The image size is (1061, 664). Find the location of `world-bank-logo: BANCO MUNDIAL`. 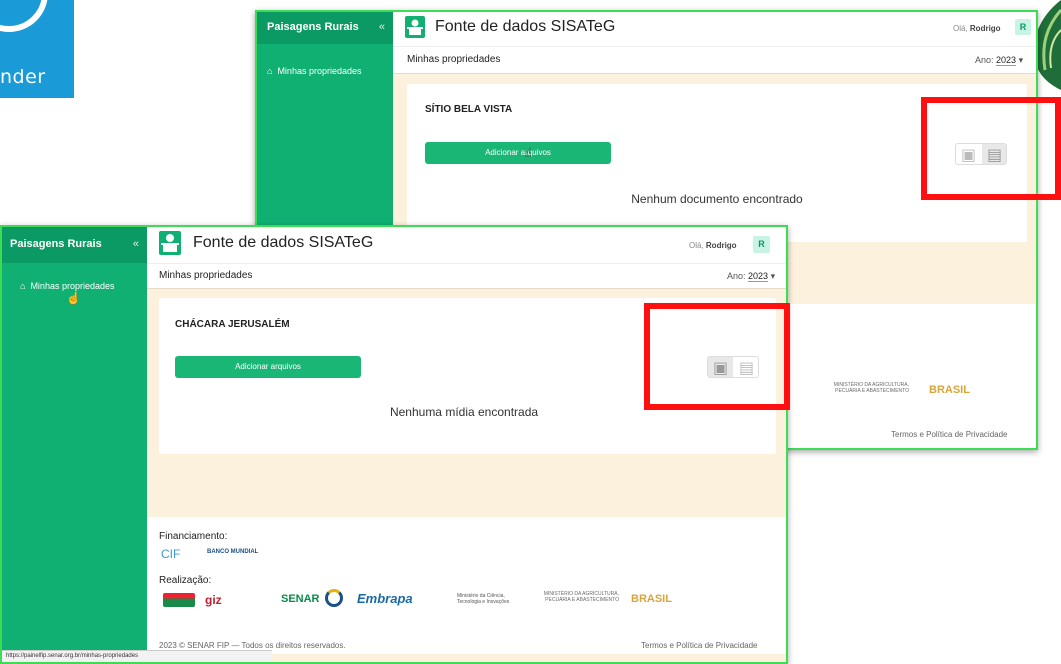

world-bank-logo: BANCO MUNDIAL is located at coordinates (233, 552).